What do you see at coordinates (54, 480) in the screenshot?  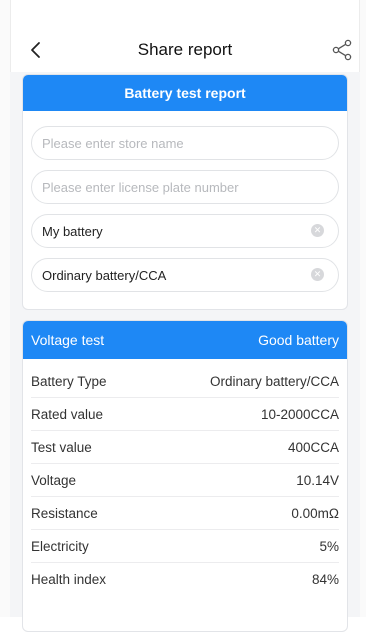 I see `row-label: Voltage` at bounding box center [54, 480].